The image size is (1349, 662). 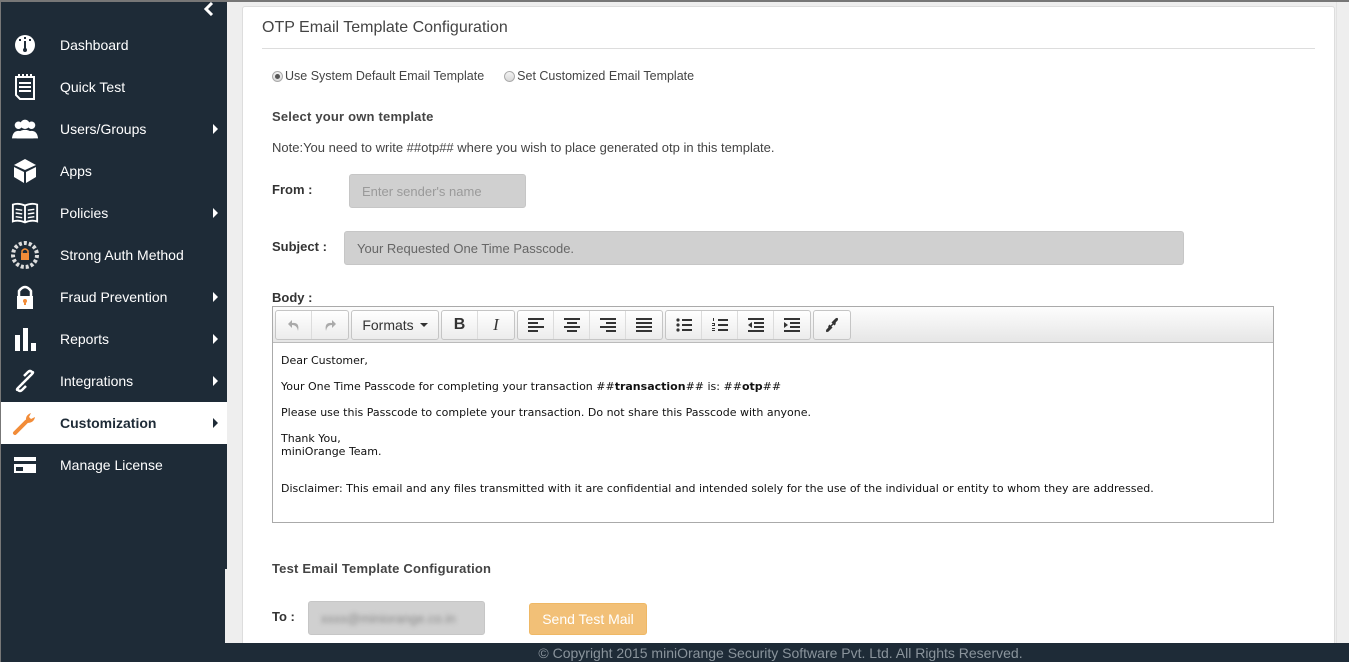 I want to click on sidebar-item-label: Integrations, so click(x=97, y=381).